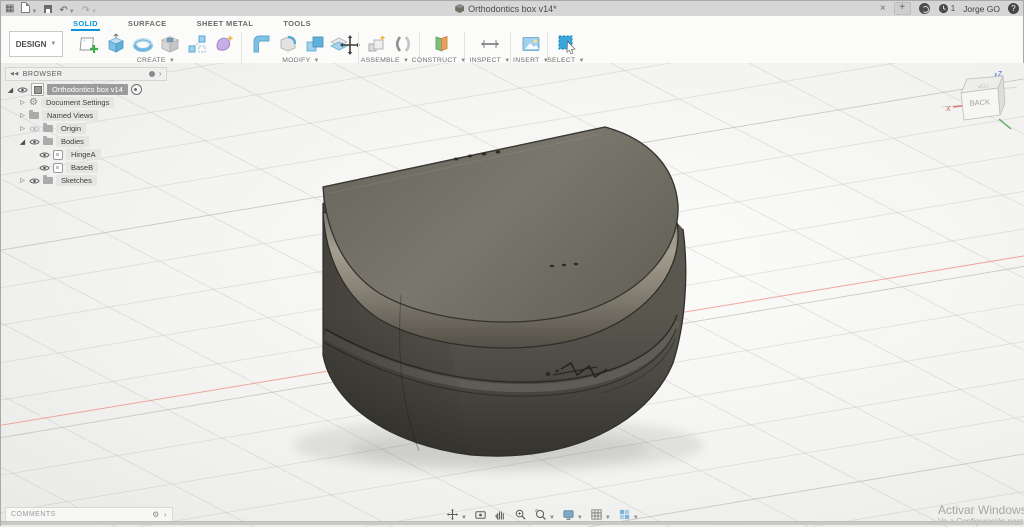  What do you see at coordinates (983, 85) in the screenshot?
I see `viewcube-top-label: TOP` at bounding box center [983, 85].